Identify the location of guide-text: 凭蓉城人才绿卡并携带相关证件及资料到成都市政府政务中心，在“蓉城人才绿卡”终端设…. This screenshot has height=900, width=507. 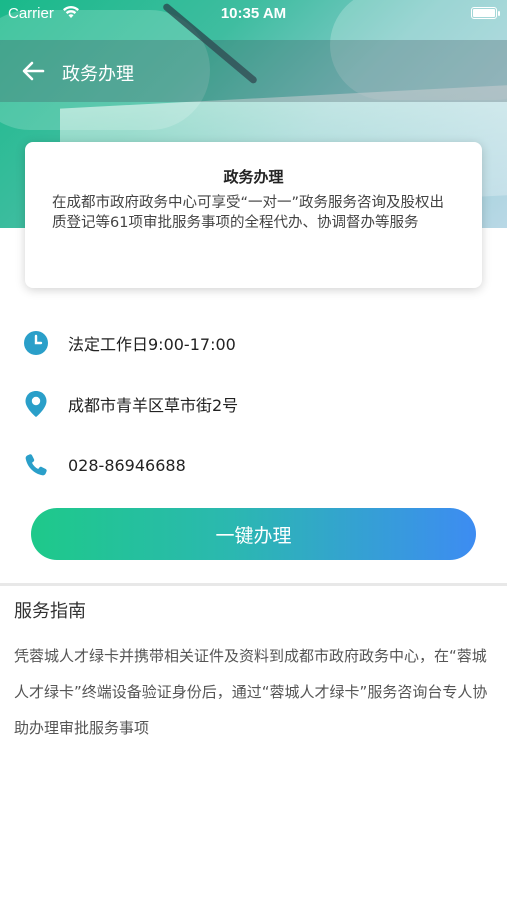
(251, 692).